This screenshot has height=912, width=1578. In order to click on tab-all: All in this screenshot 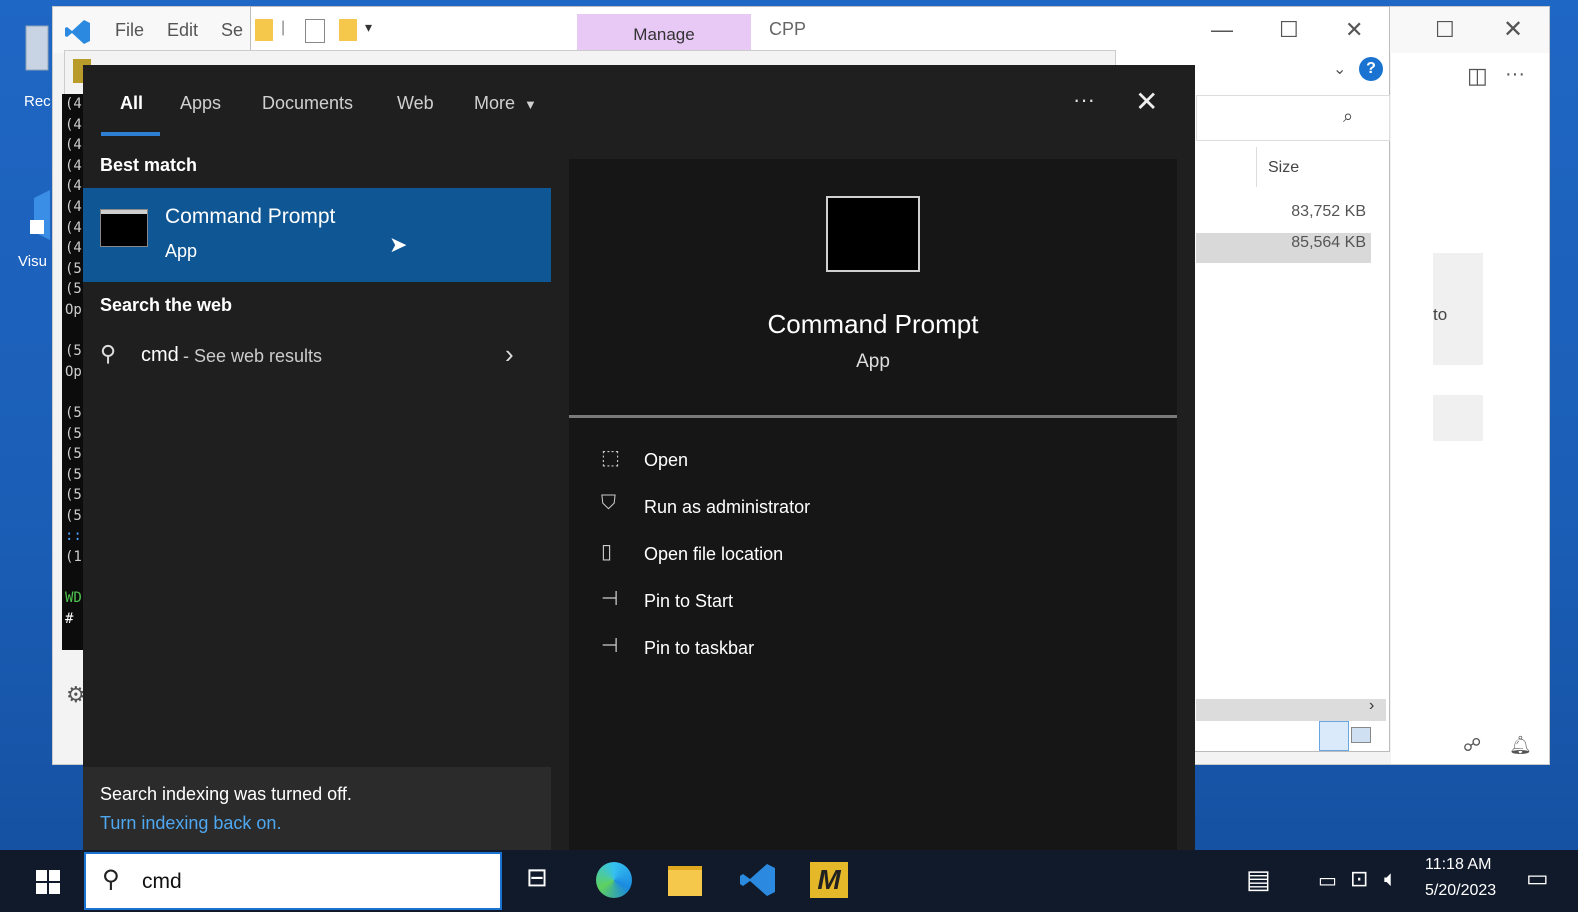, I will do `click(131, 103)`.